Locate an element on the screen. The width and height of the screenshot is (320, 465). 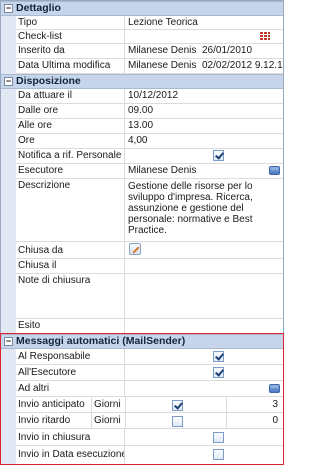
ultima-date: 02/02/2012 9.12.16 is located at coordinates (242, 65).